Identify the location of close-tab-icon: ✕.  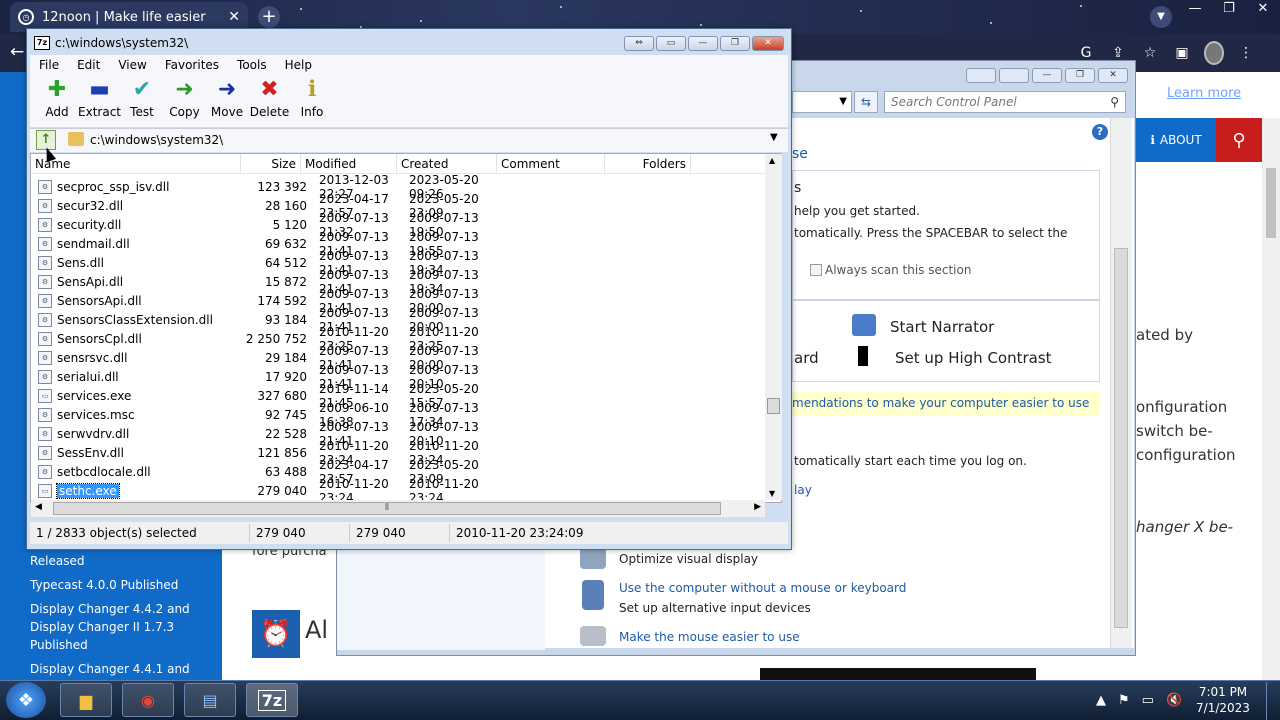
(234, 17).